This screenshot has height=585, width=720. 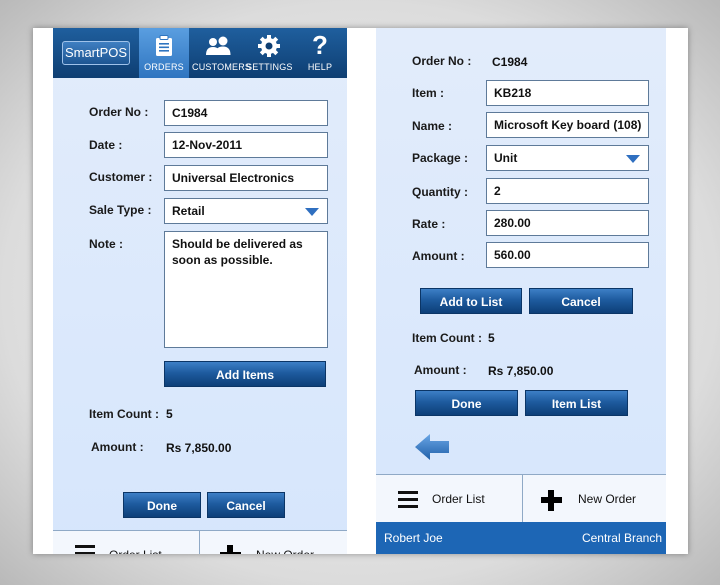 I want to click on item-list-button: Item List, so click(x=576, y=403).